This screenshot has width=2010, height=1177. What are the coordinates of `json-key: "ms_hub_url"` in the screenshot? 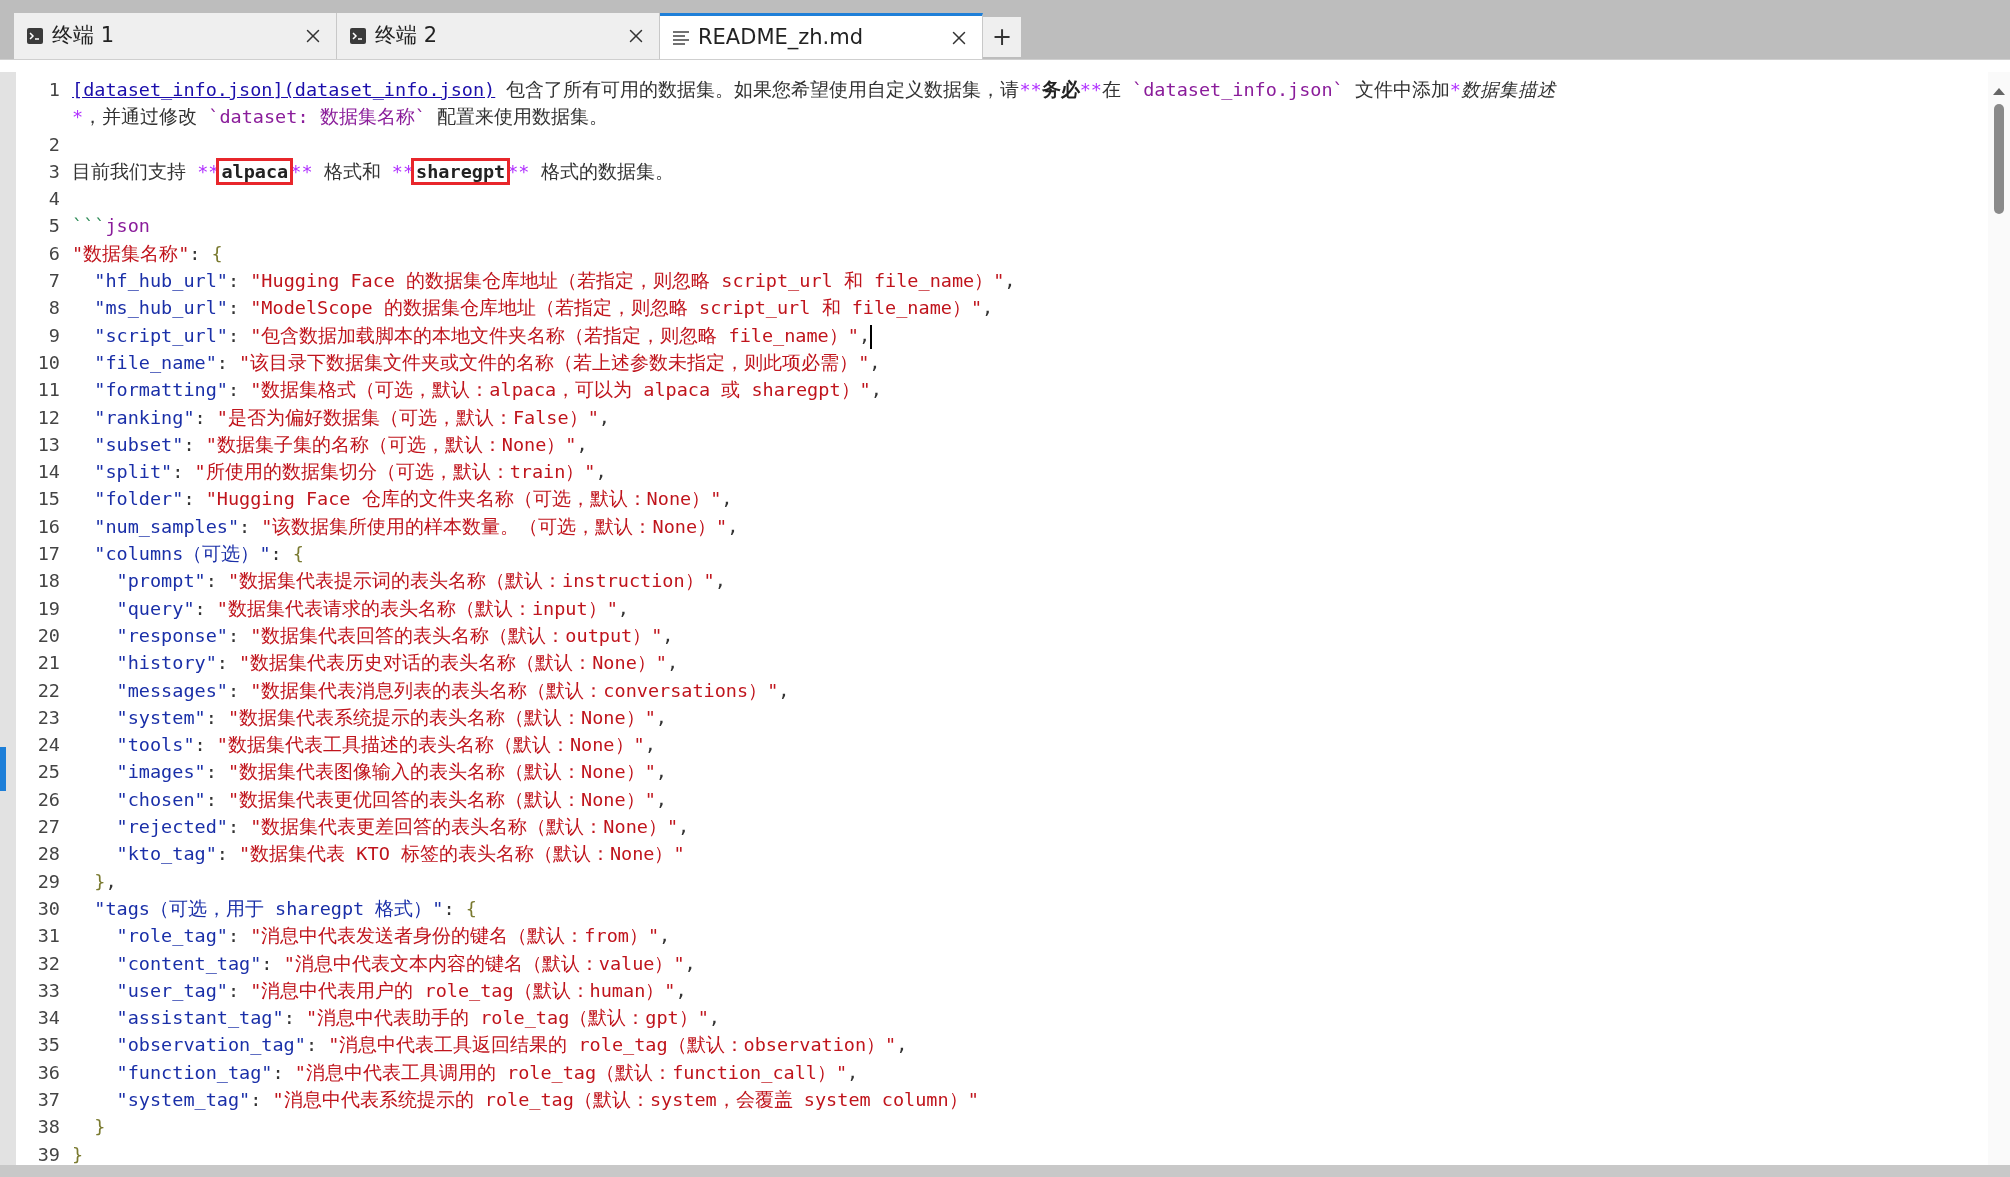 It's located at (150, 308).